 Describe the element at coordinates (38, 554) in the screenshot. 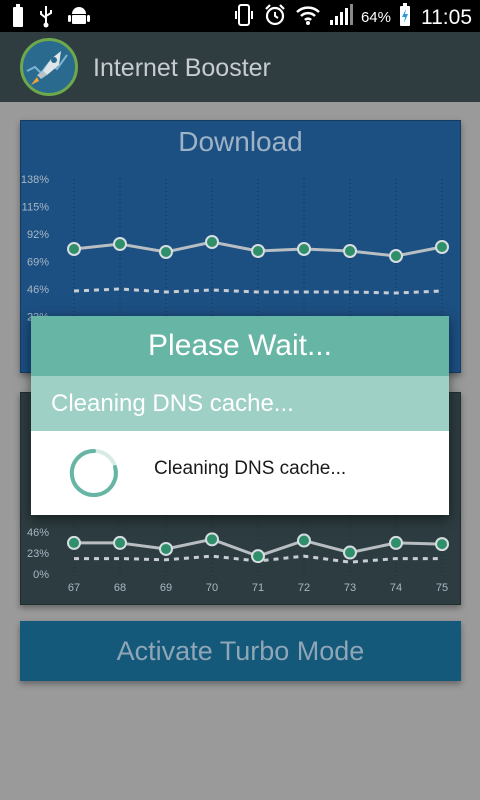

I see `y-tick-label: 23%` at that location.